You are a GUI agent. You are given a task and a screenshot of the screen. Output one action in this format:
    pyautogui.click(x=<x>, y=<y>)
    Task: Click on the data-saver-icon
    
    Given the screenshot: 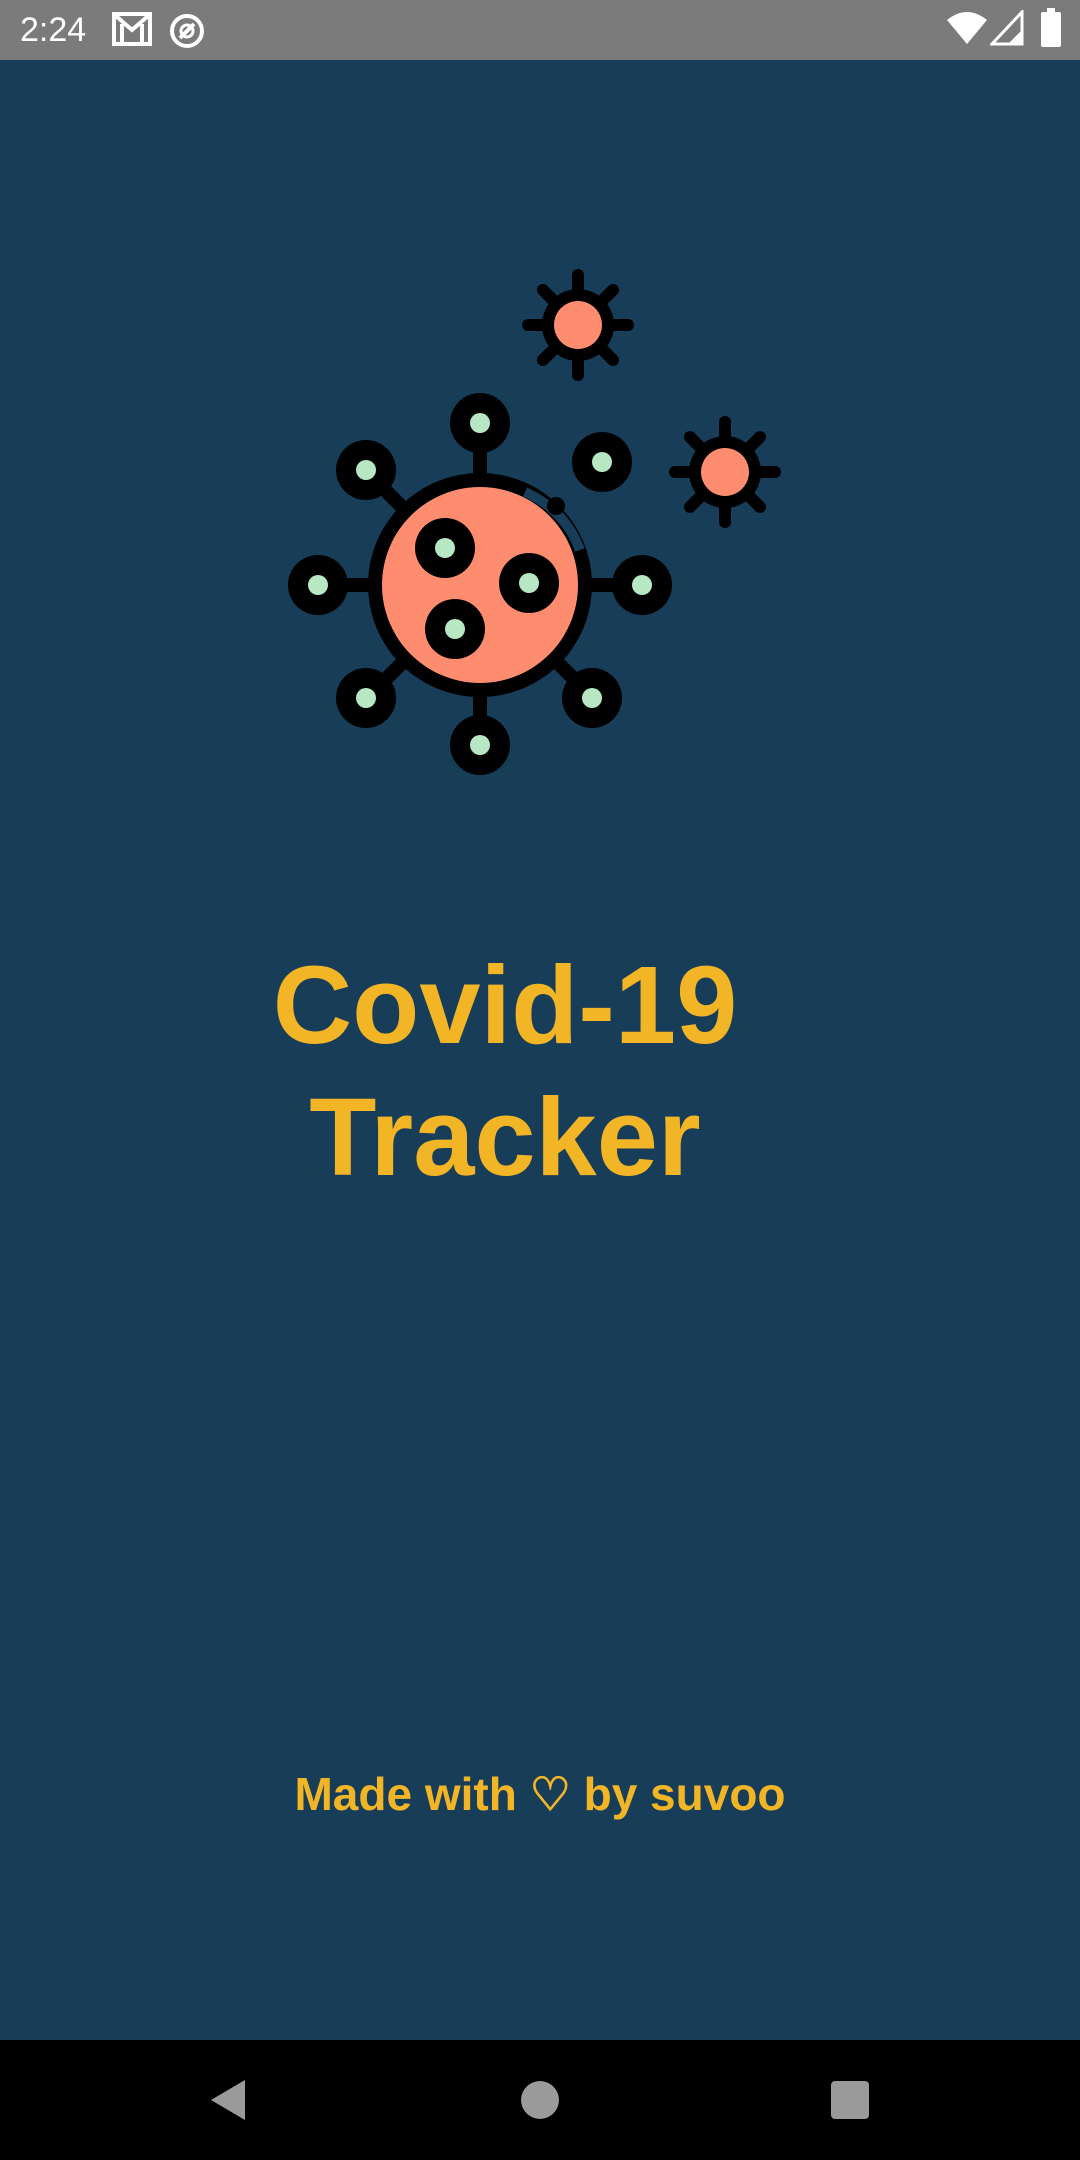 What is the action you would take?
    pyautogui.click(x=187, y=33)
    